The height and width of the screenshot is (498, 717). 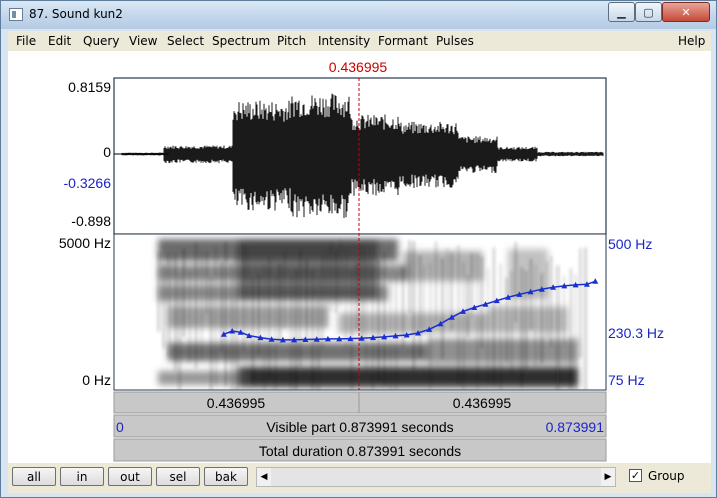 I want to click on zoom-all-button: all, so click(x=34, y=476).